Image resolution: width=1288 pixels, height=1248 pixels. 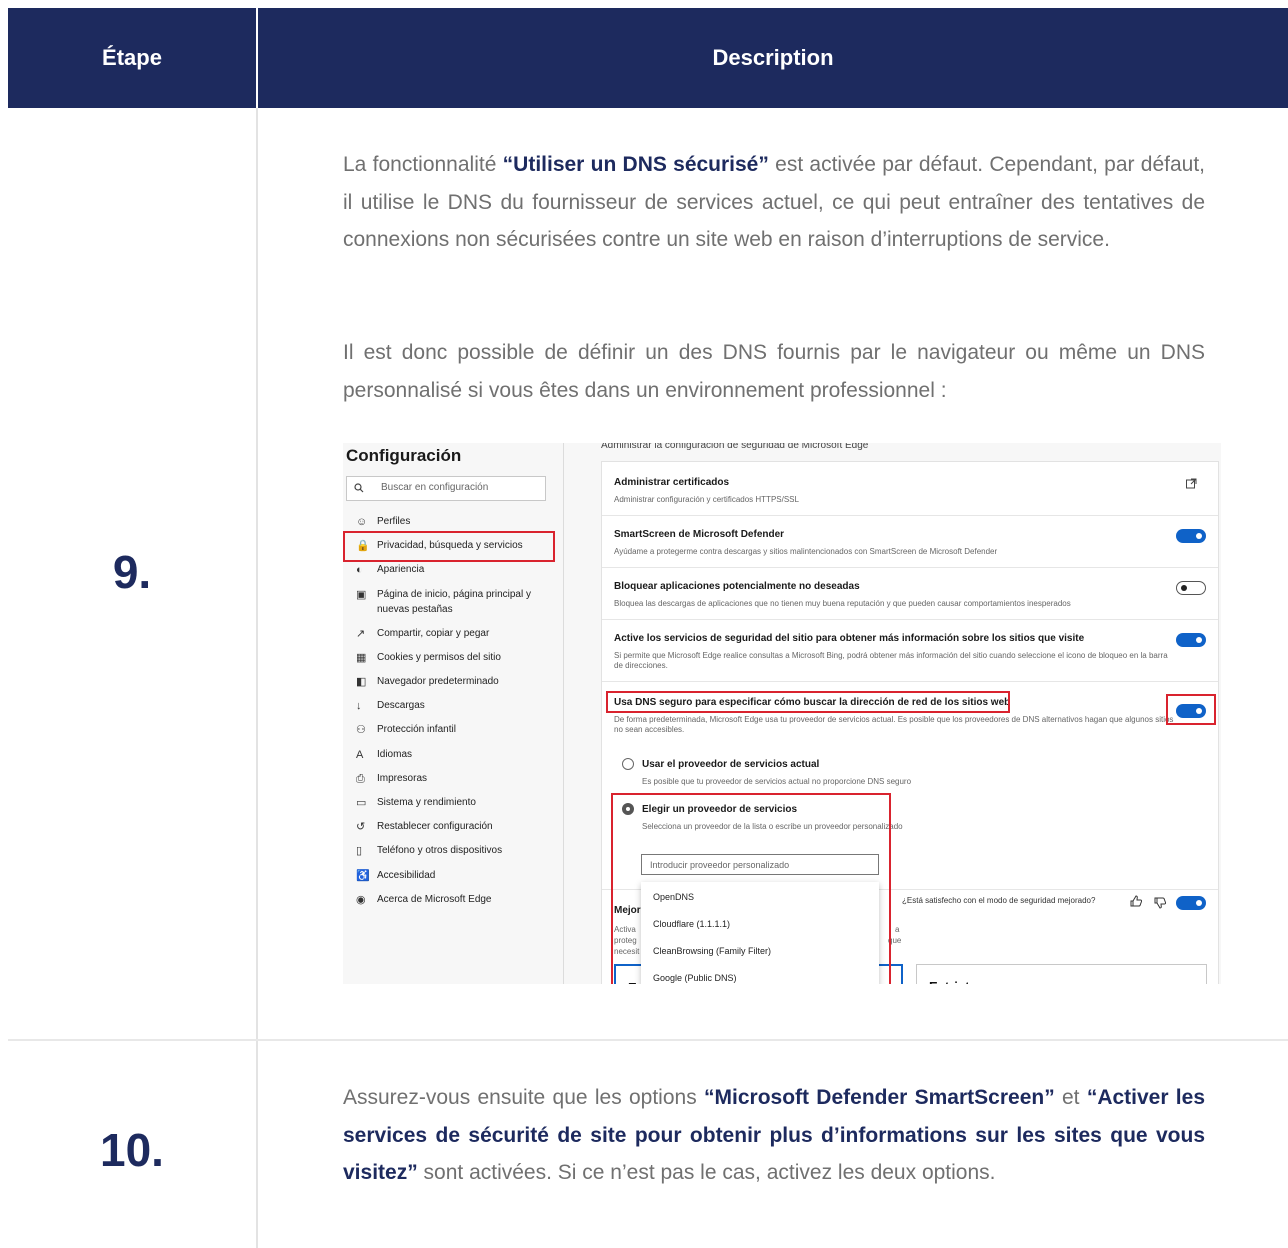 I want to click on sidebar-item-label: Impresoras, so click(x=402, y=778).